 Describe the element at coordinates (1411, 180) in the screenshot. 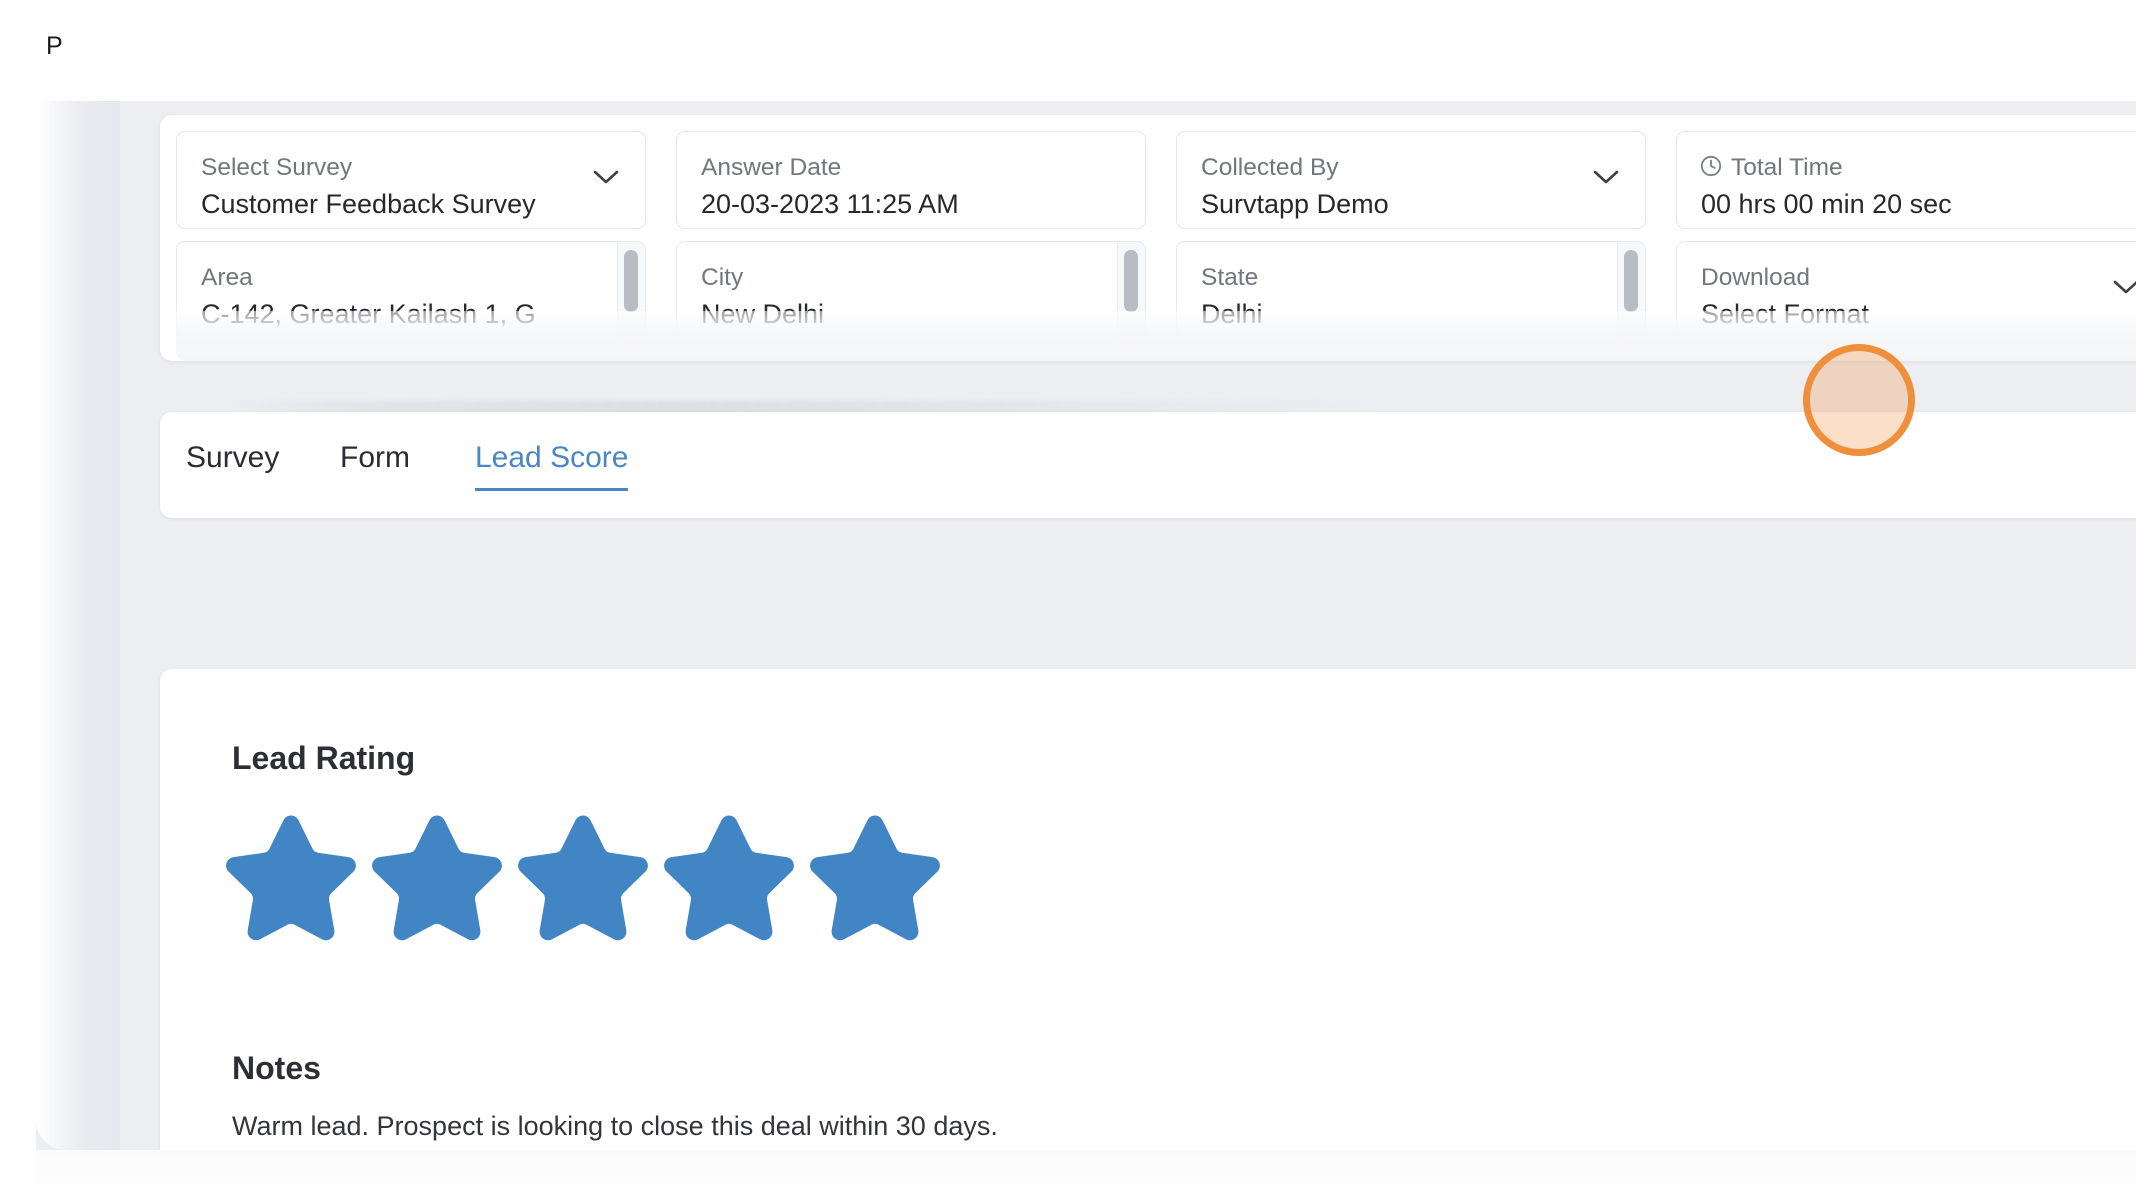

I see `collected-by-field: Collected By Survtapp Demo` at that location.